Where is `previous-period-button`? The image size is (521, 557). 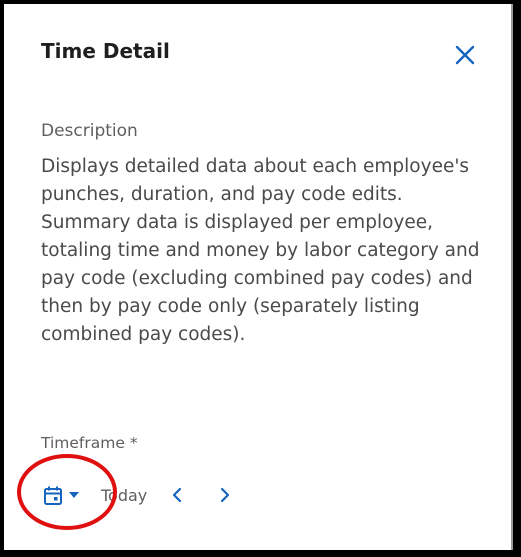
previous-period-button is located at coordinates (177, 495).